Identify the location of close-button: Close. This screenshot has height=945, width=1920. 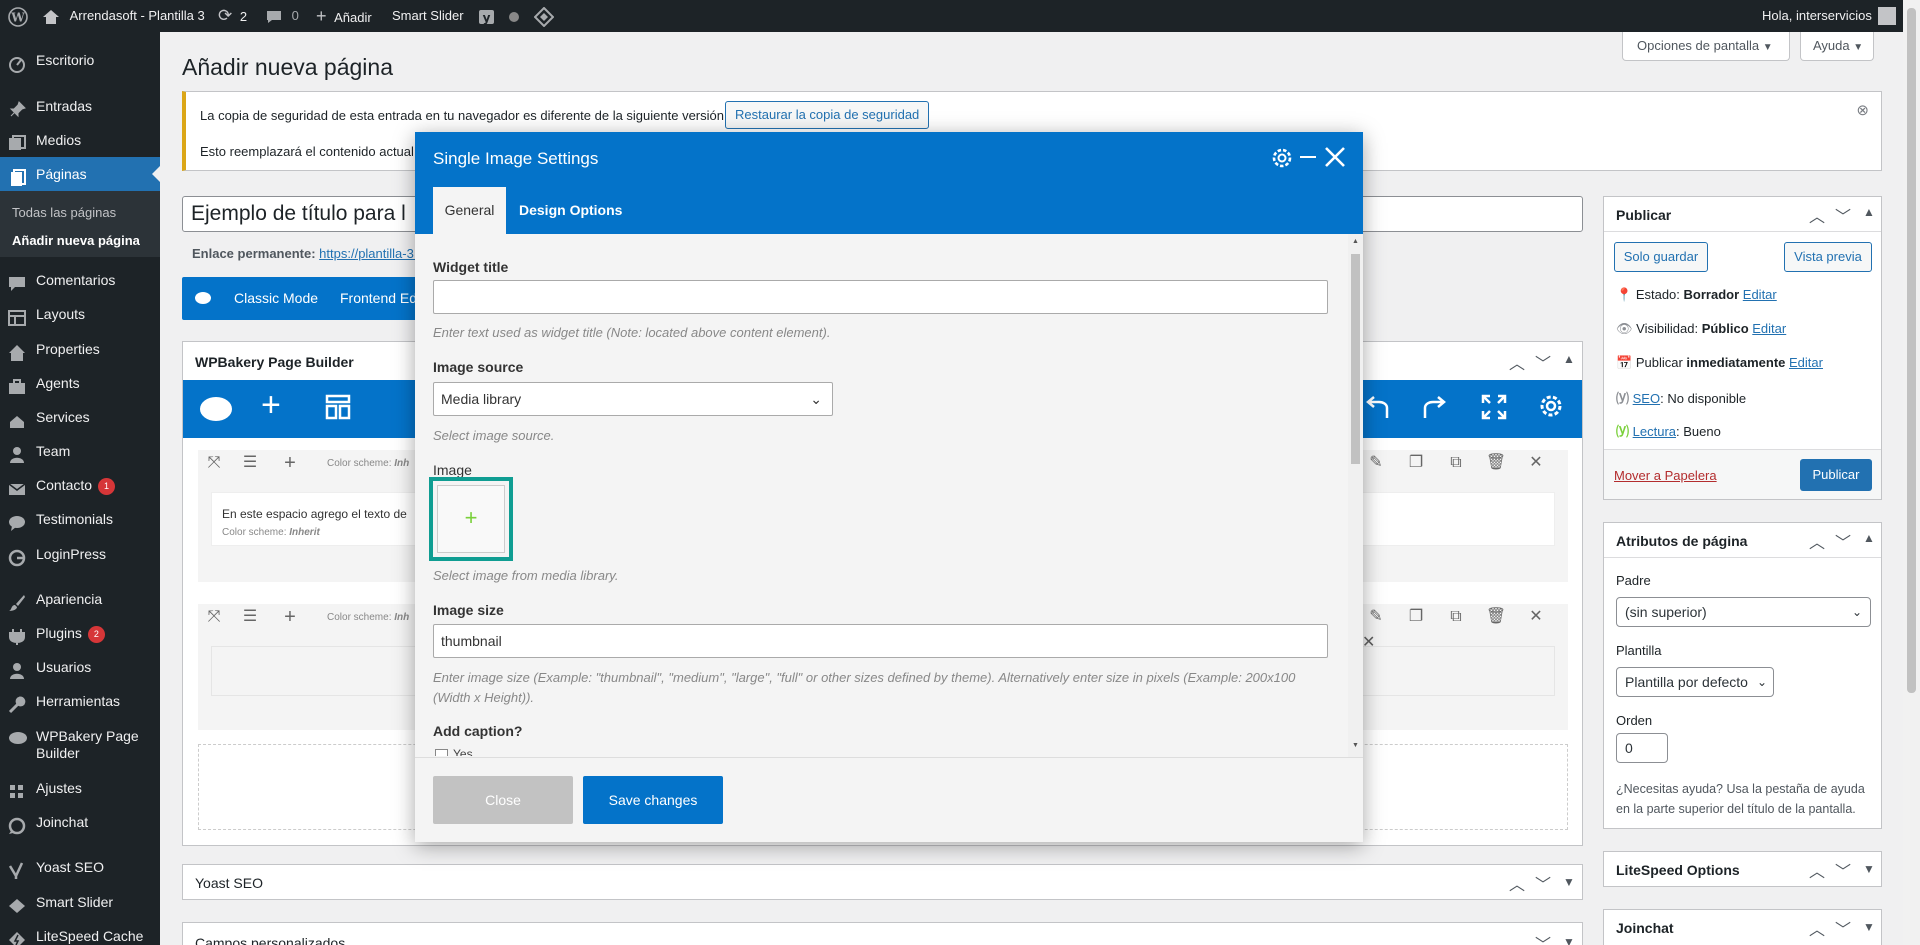
(503, 800).